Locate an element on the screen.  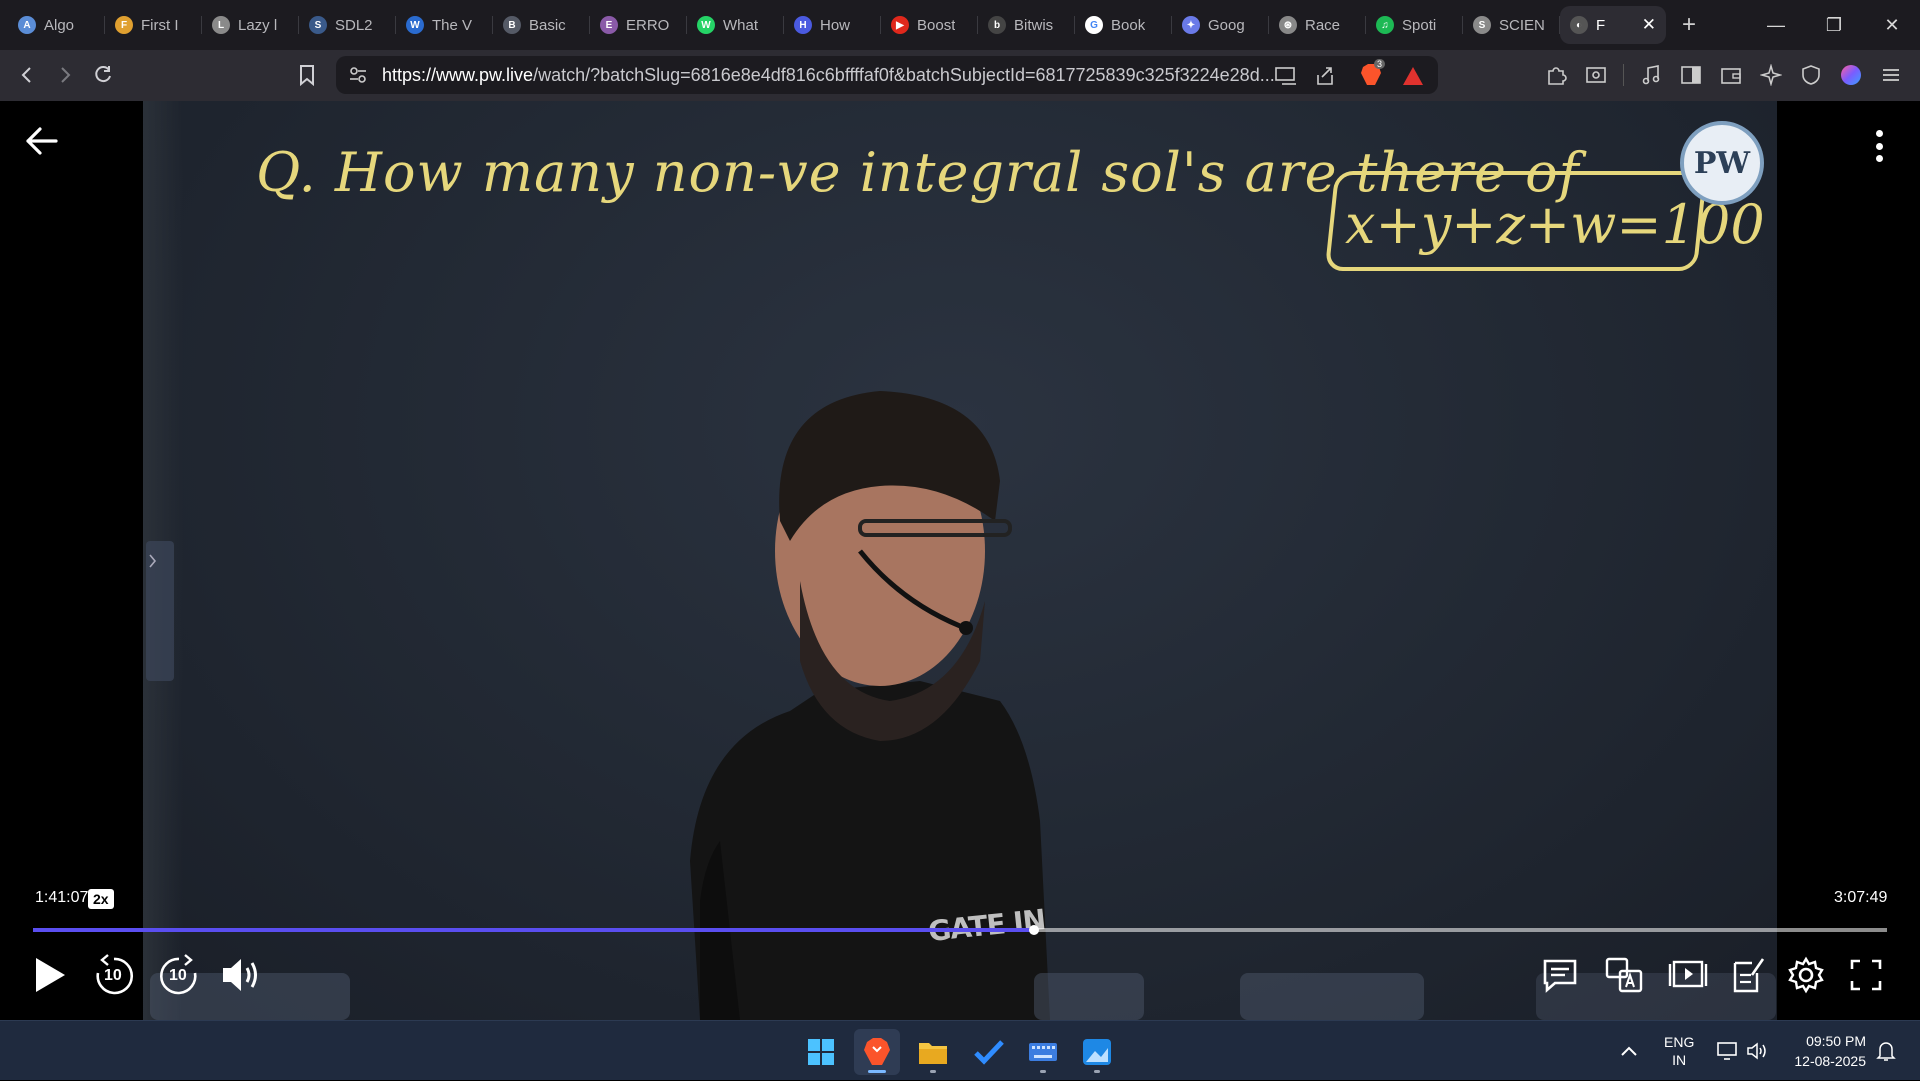
start-button is located at coordinates (821, 1052).